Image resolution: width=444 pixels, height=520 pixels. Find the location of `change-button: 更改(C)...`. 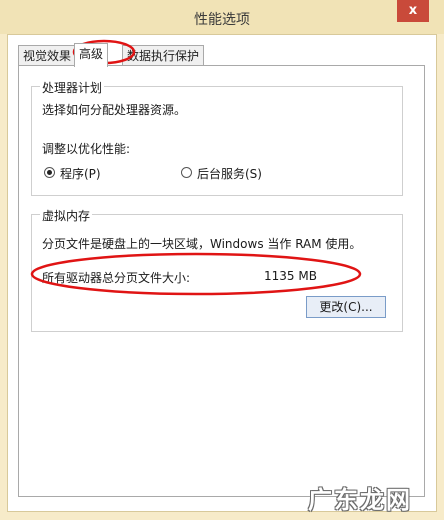

change-button: 更改(C)... is located at coordinates (346, 307).